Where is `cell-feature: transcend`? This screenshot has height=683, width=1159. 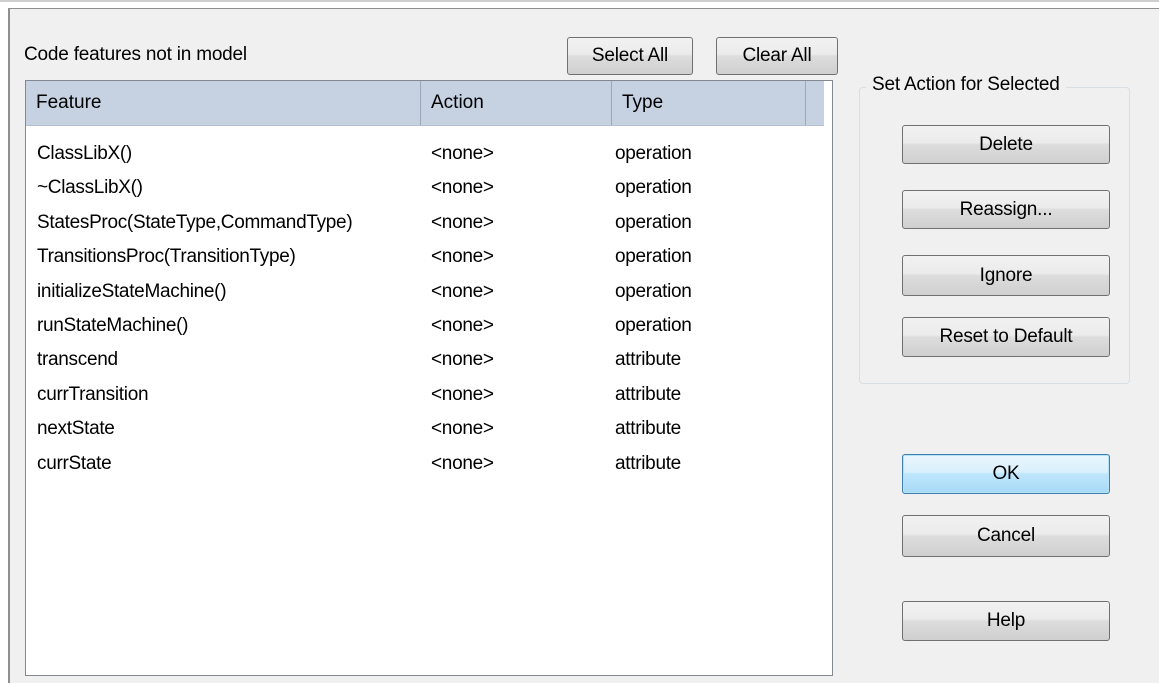
cell-feature: transcend is located at coordinates (77, 360).